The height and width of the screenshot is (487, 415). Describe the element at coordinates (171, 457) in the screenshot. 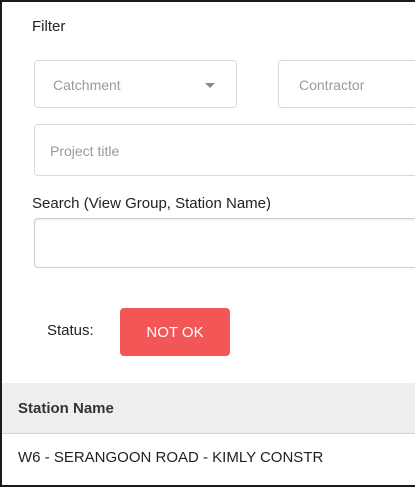

I see `station-name-cell: W6 - SERANGOON ROAD - KIMLY CONSTR` at that location.